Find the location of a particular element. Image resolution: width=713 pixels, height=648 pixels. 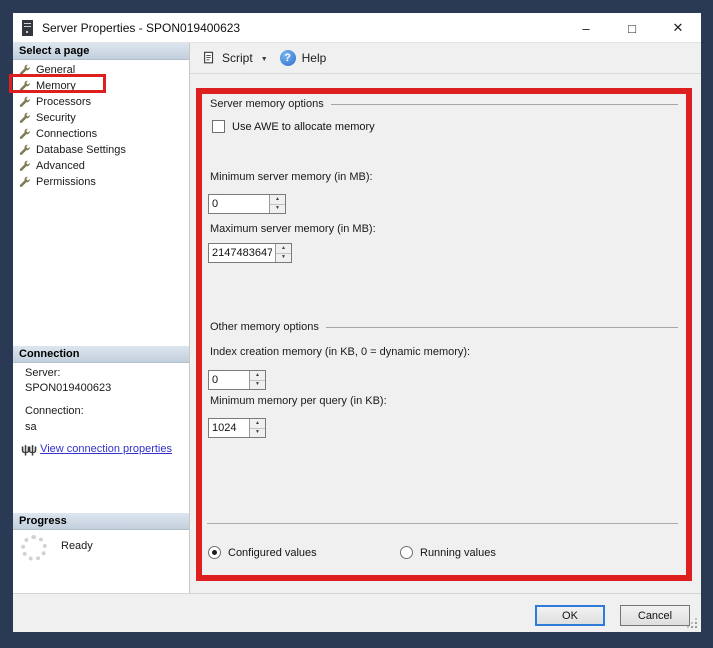

progress-status: Ready is located at coordinates (77, 546).